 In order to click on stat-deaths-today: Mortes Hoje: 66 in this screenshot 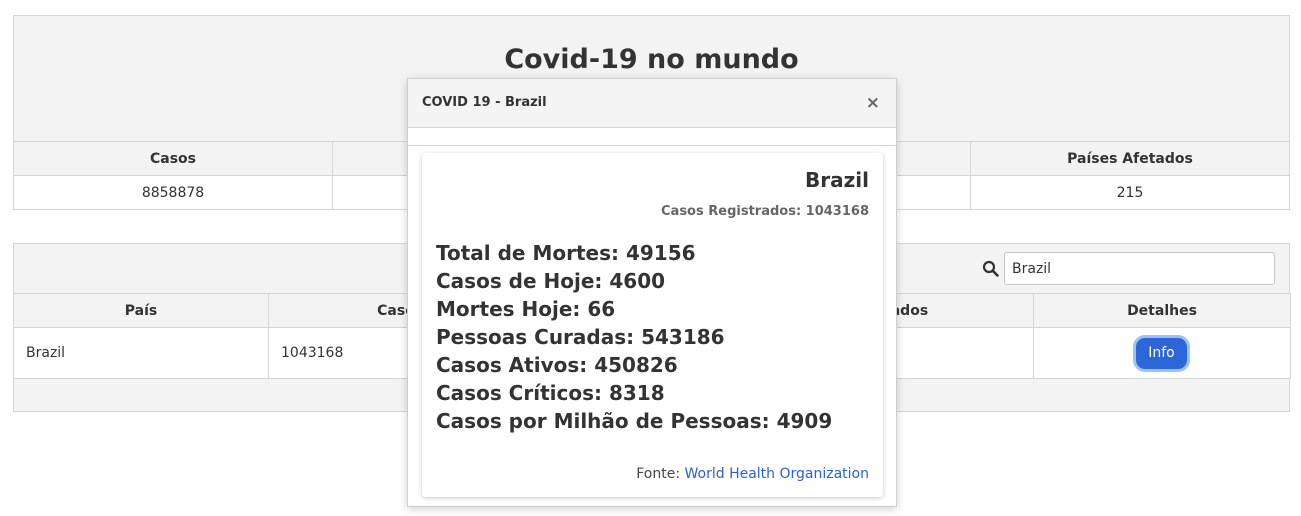, I will do `click(526, 309)`.